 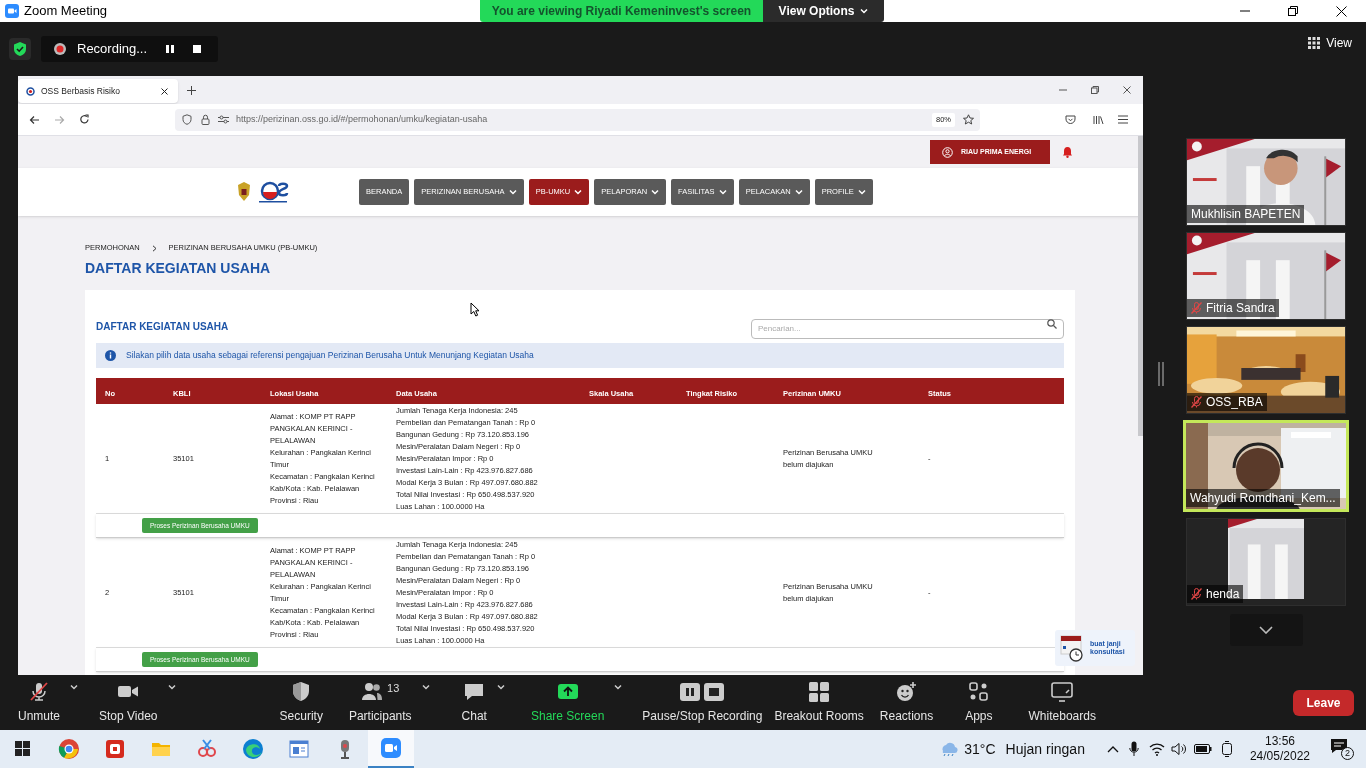 I want to click on weather-text: Hujan ringan, so click(x=1045, y=749).